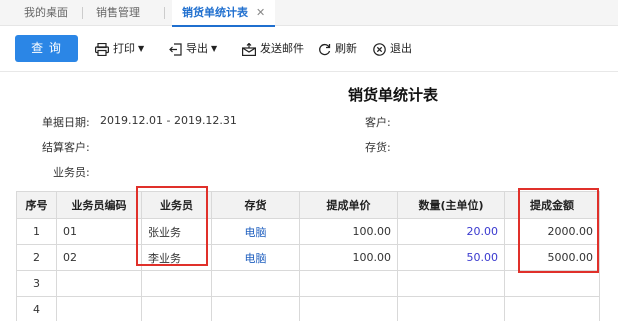  Describe the element at coordinates (36, 205) in the screenshot. I see `col-header-seq: 序号` at that location.